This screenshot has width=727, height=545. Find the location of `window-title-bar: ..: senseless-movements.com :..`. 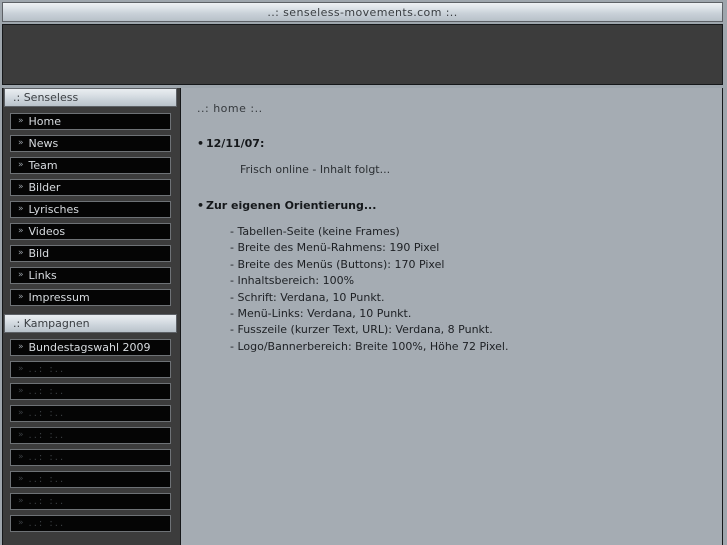

window-title-bar: ..: senseless-movements.com :.. is located at coordinates (362, 12).